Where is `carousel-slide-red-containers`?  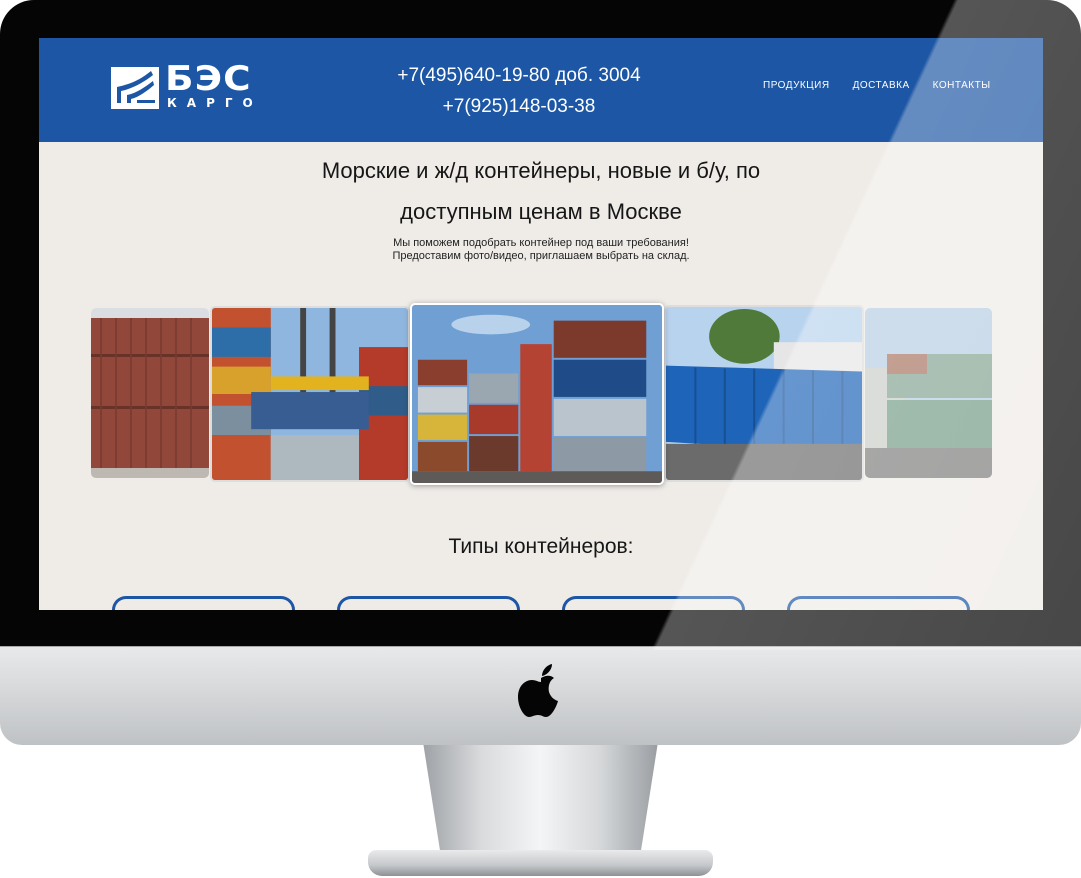
carousel-slide-red-containers is located at coordinates (150, 393).